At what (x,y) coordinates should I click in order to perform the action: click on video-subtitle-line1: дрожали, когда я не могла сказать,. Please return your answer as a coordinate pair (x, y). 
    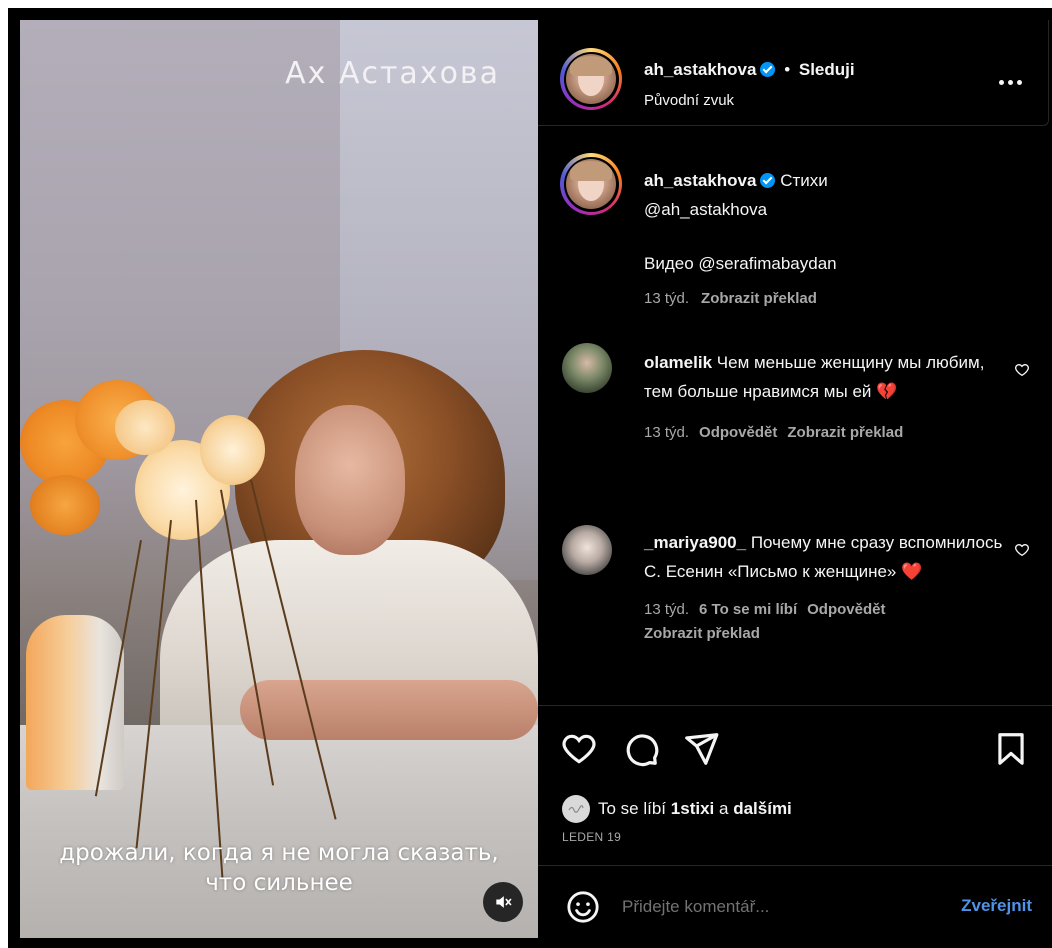
    Looking at the image, I should click on (279, 853).